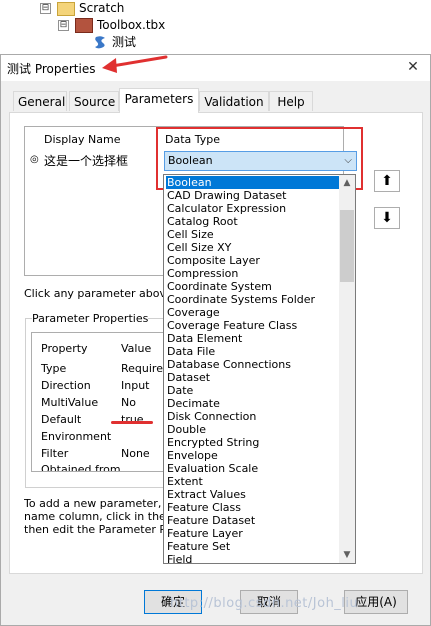  I want to click on property-name: Default, so click(61, 419).